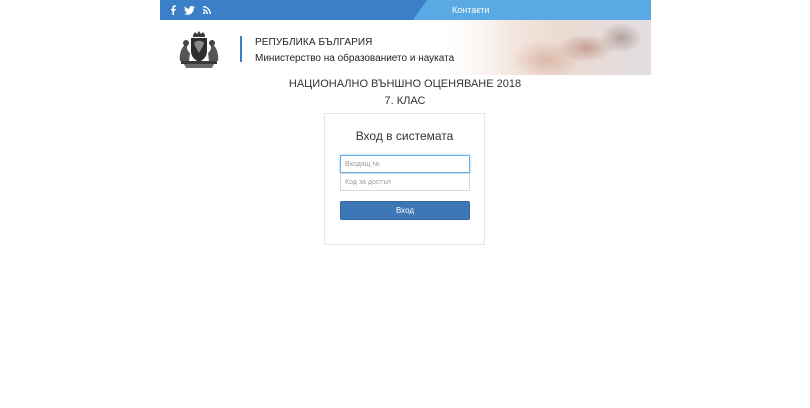  Describe the element at coordinates (355, 58) in the screenshot. I see `ministry-name: Министерство на образованието и науката` at that location.